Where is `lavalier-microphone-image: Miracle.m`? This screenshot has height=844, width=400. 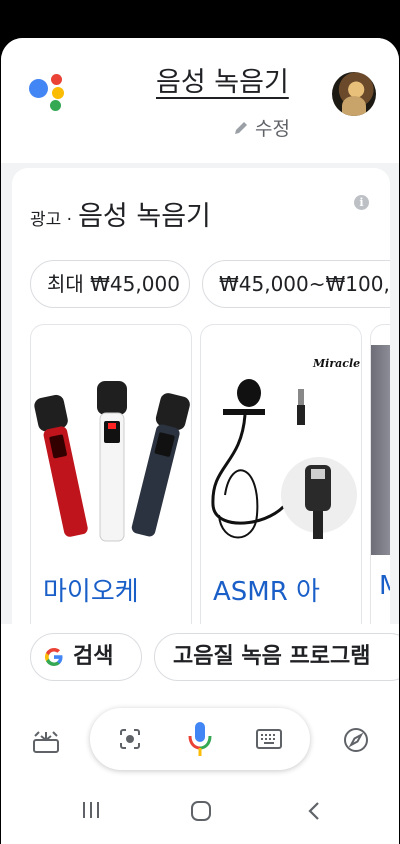 lavalier-microphone-image: Miracle.m is located at coordinates (281, 450).